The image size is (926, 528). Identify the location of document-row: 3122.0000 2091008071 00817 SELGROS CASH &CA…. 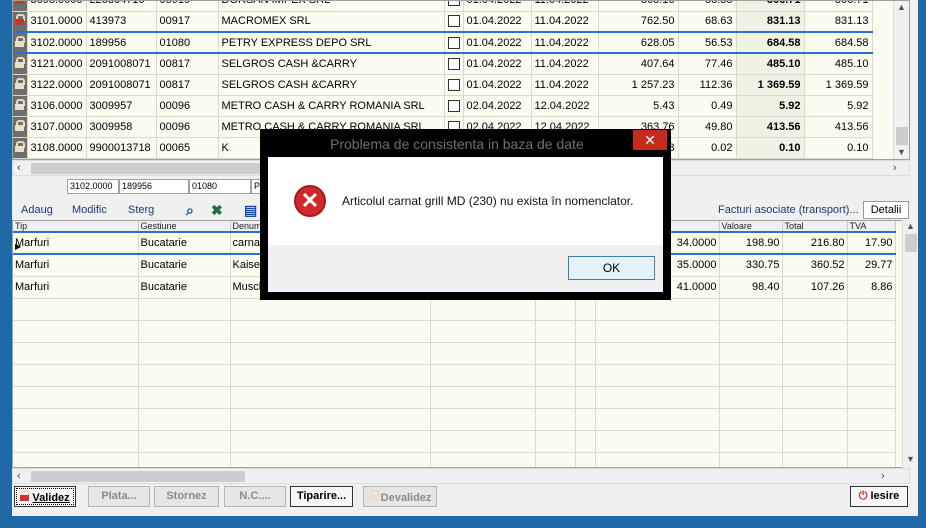
(443, 85).